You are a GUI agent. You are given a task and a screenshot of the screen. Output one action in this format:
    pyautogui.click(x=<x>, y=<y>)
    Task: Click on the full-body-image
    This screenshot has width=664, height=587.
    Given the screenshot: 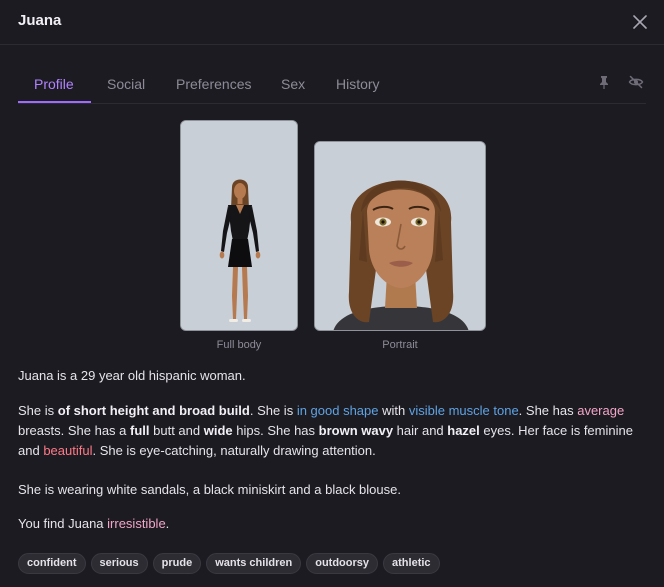 What is the action you would take?
    pyautogui.click(x=239, y=225)
    